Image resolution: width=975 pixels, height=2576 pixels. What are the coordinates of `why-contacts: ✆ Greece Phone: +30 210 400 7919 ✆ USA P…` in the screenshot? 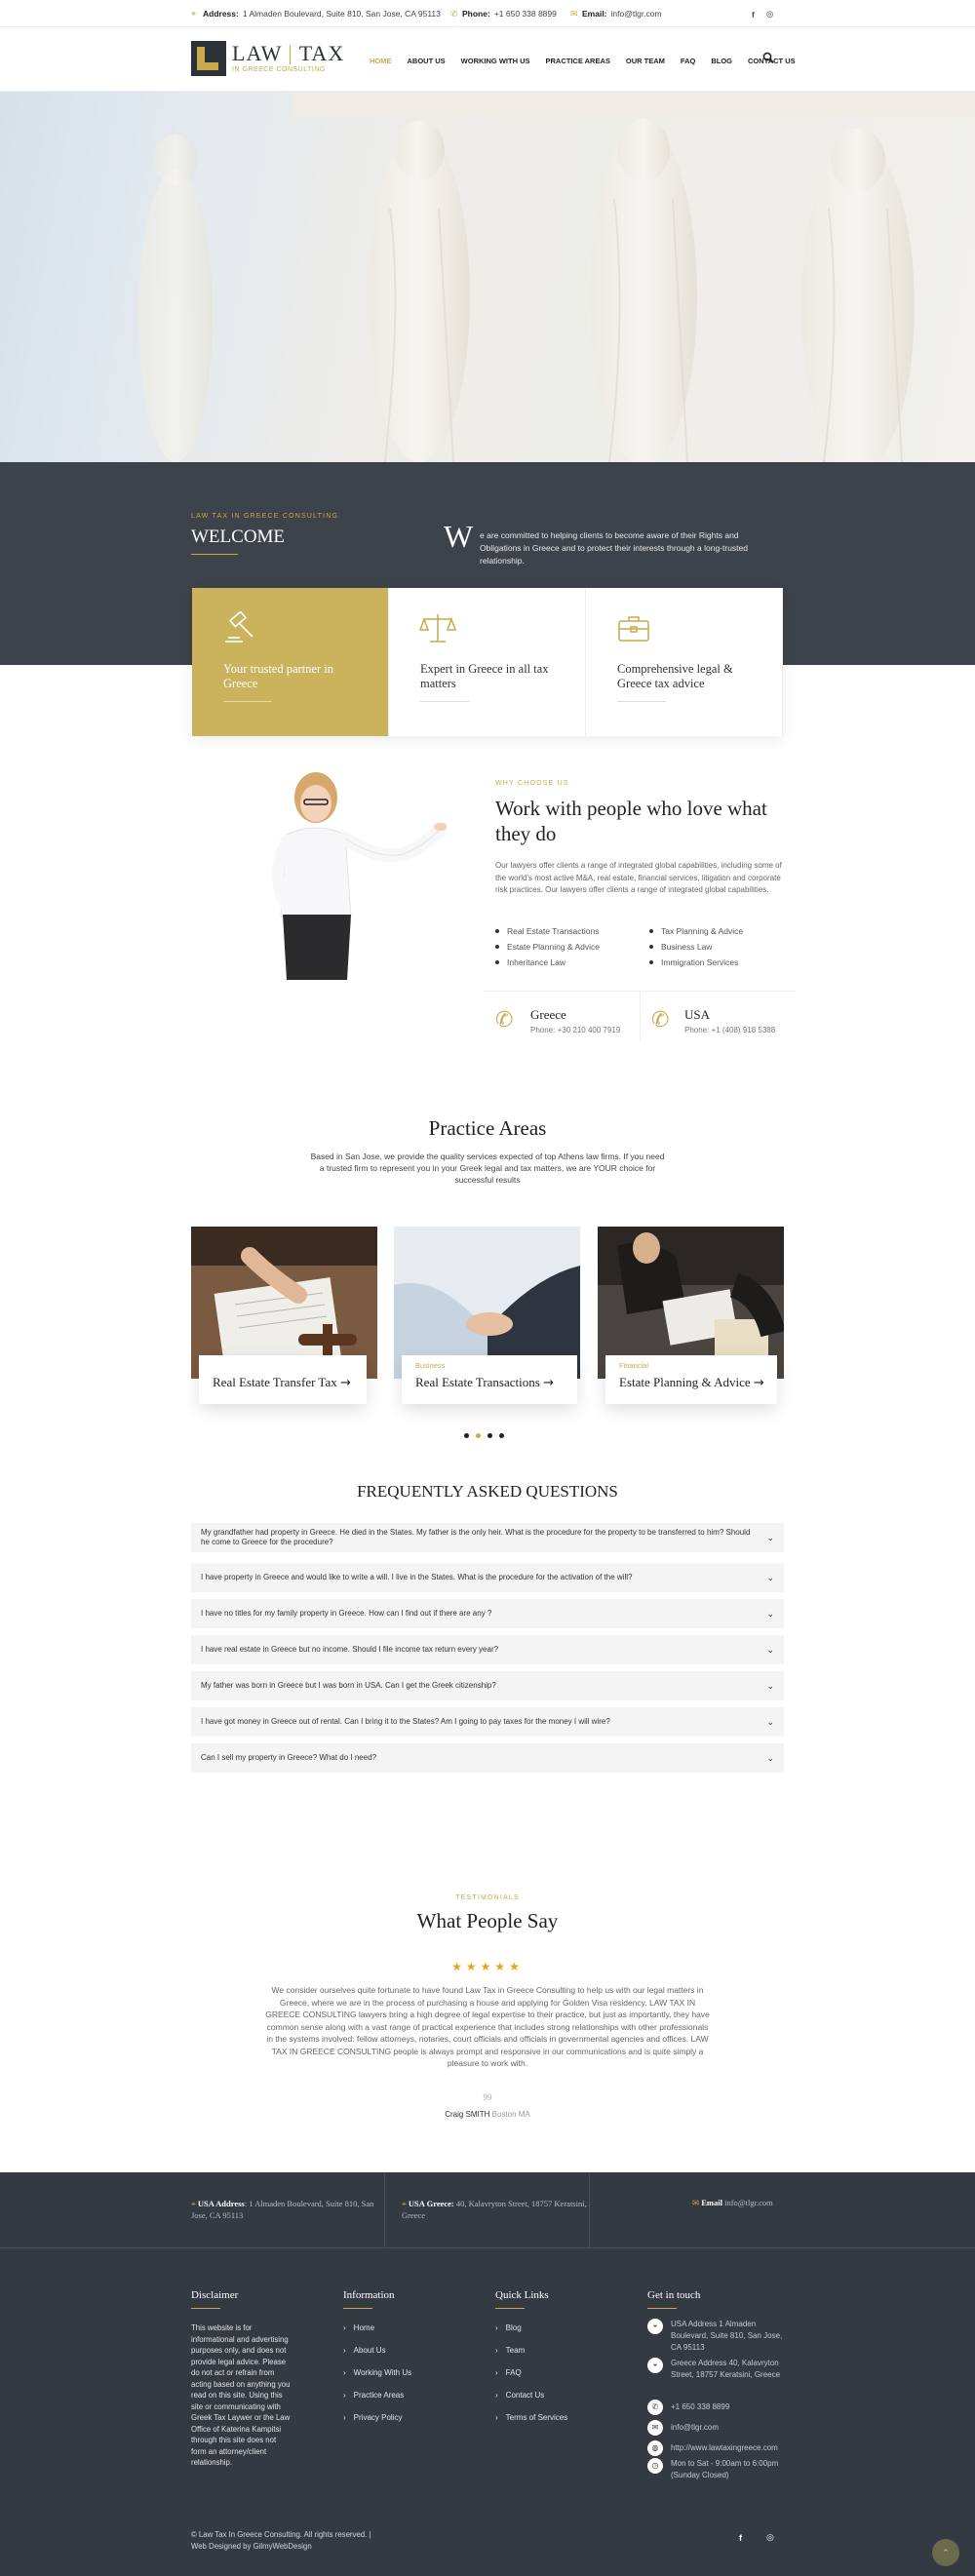 It's located at (640, 1017).